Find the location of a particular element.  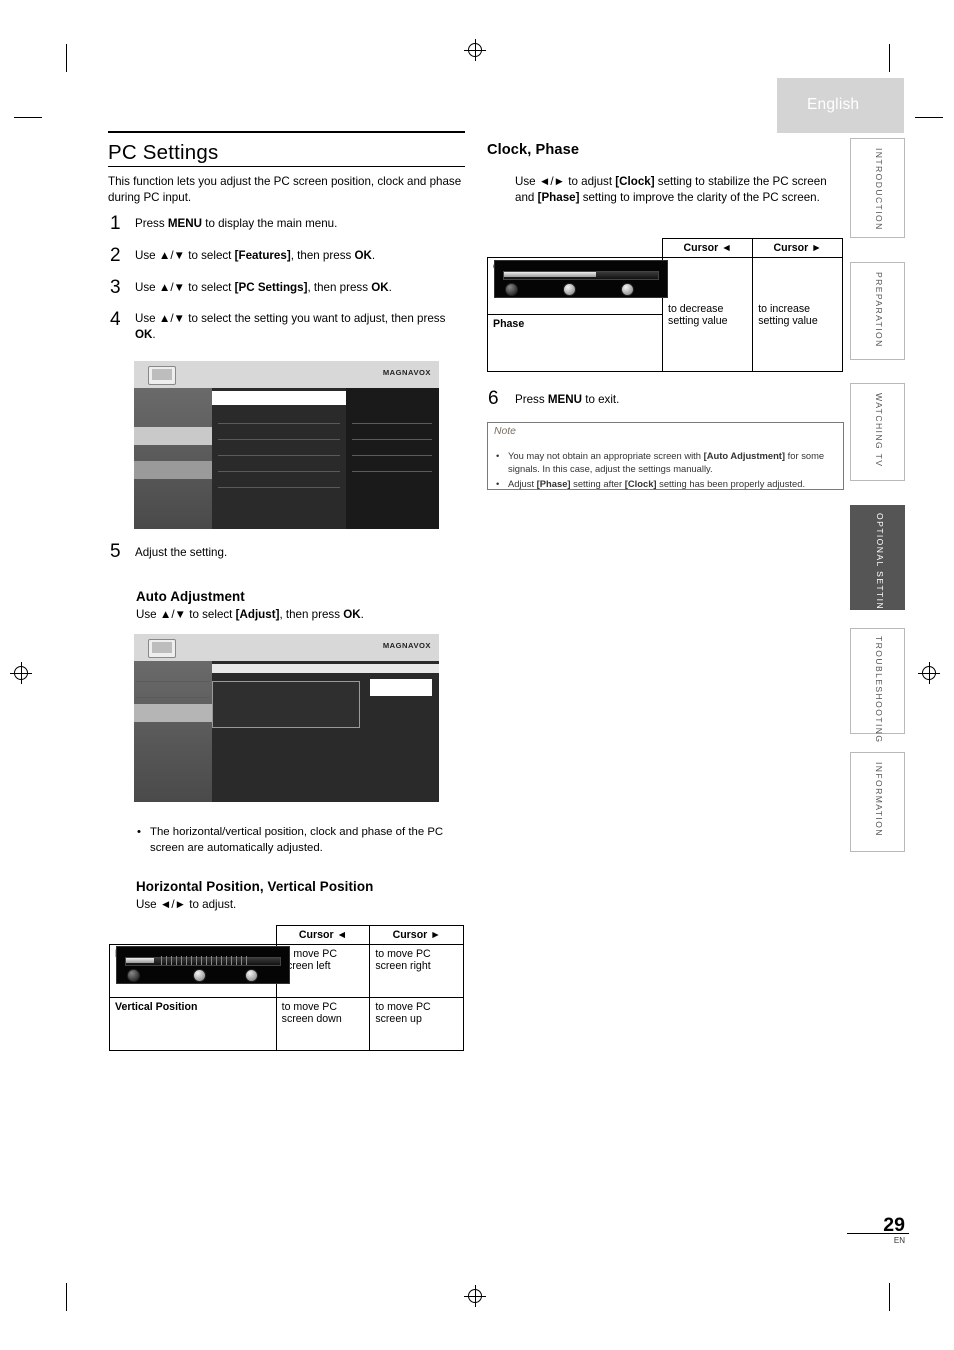

osd-screenshot-auto-adjustment: MAGNAVOX is located at coordinates (286, 718).